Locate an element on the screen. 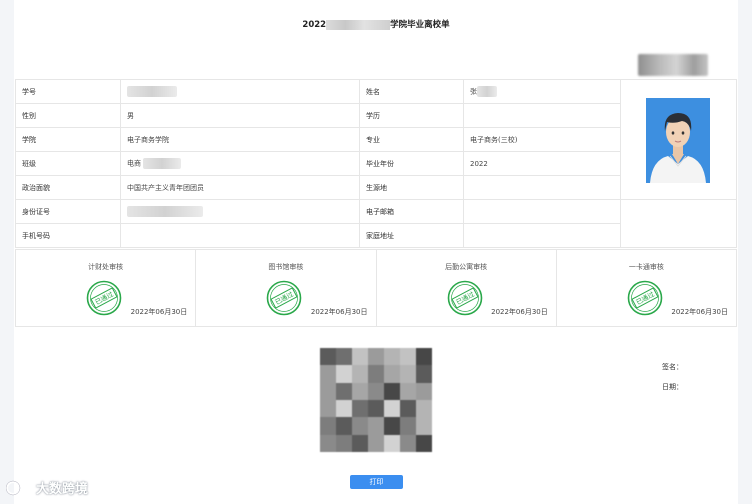  watermark: 大数跨境 is located at coordinates (47, 487).